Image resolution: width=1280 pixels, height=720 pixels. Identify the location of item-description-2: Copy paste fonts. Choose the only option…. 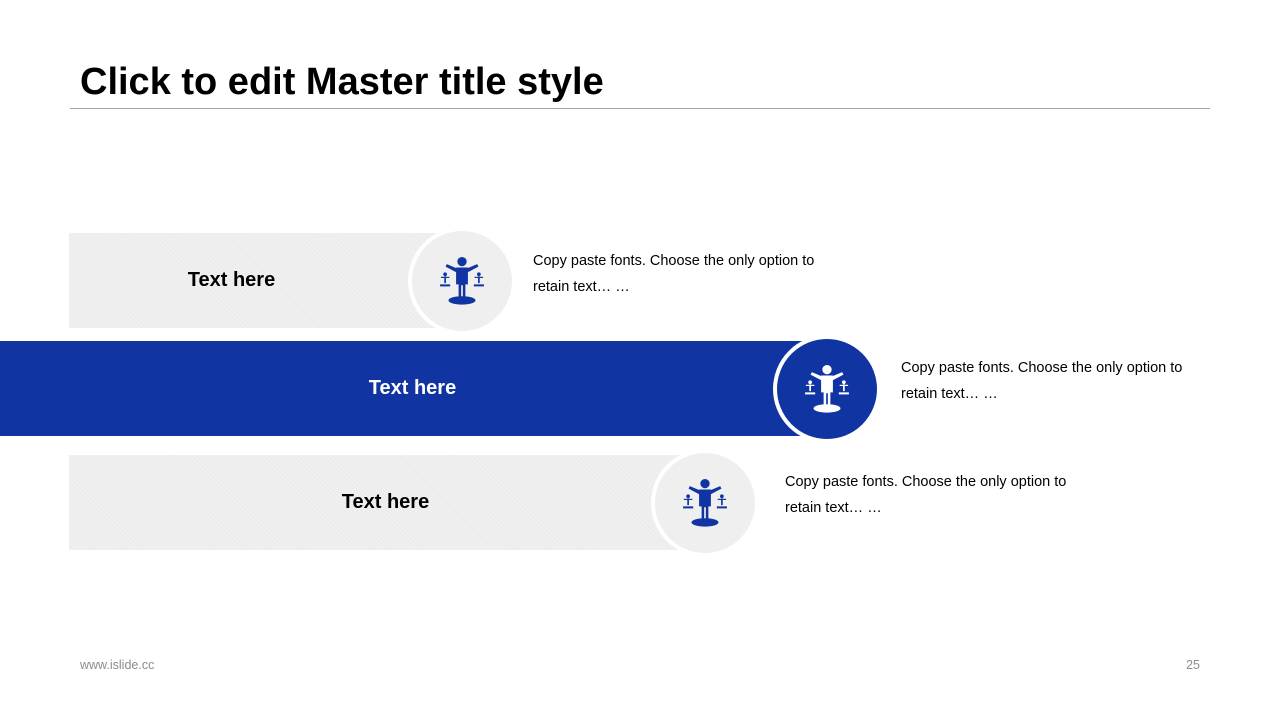
(1051, 381).